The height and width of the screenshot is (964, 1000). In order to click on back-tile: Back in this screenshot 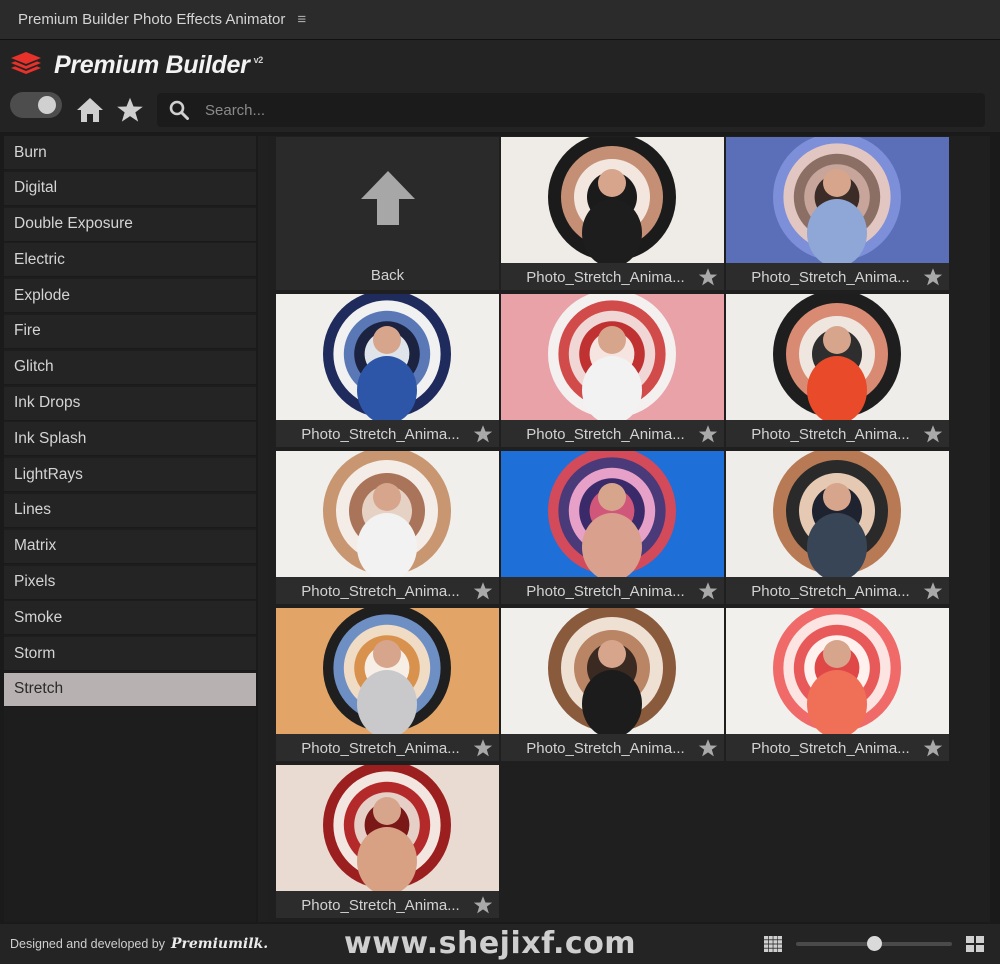, I will do `click(387, 213)`.